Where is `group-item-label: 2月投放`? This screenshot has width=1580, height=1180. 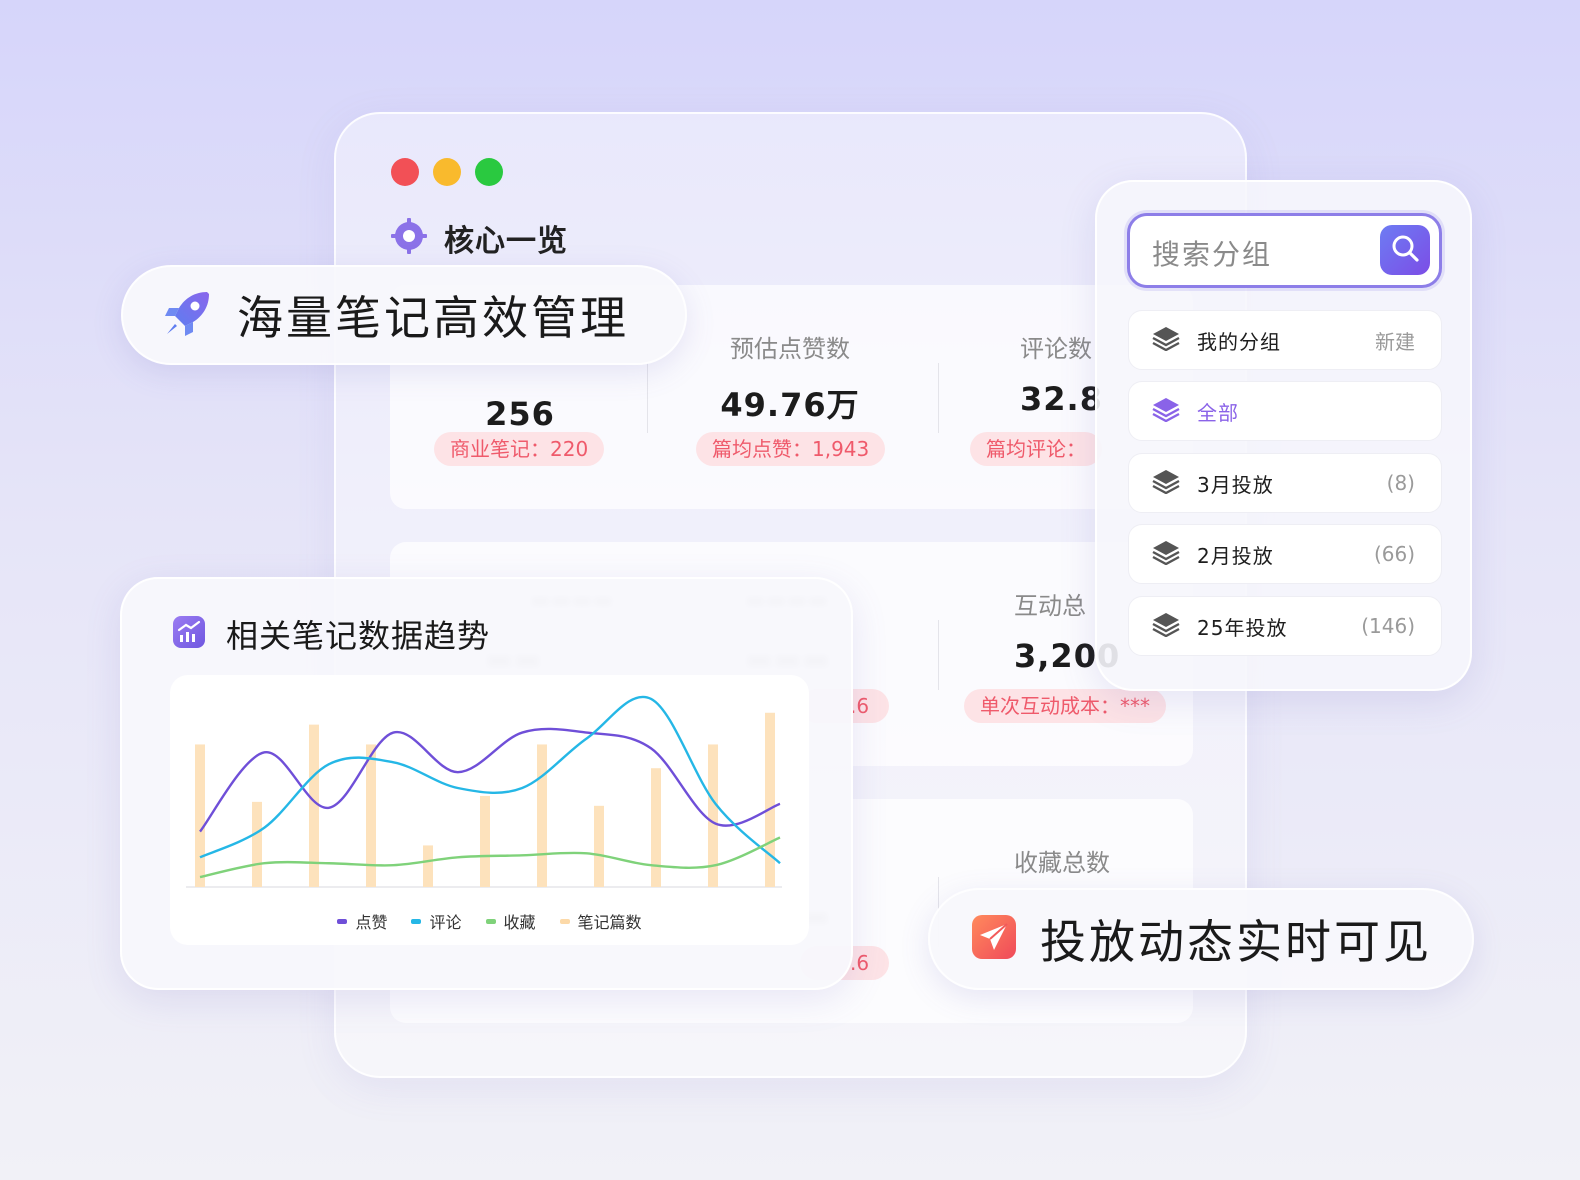 group-item-label: 2月投放 is located at coordinates (1235, 555).